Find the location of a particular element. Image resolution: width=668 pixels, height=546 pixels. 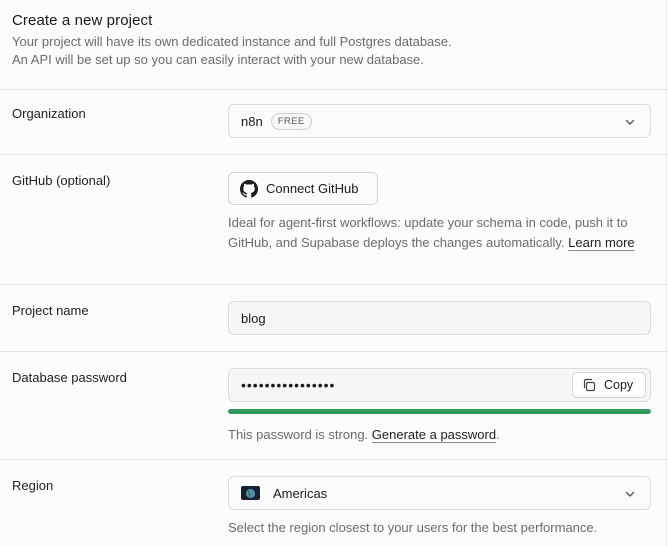

database-password-label: Database password is located at coordinates (69, 377).